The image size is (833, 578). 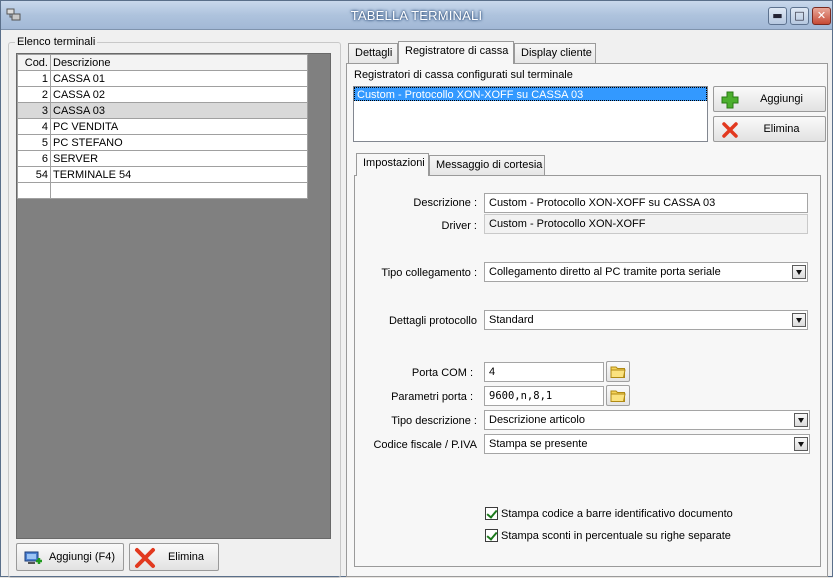 I want to click on delete-terminal-label: Elimina, so click(x=186, y=557).